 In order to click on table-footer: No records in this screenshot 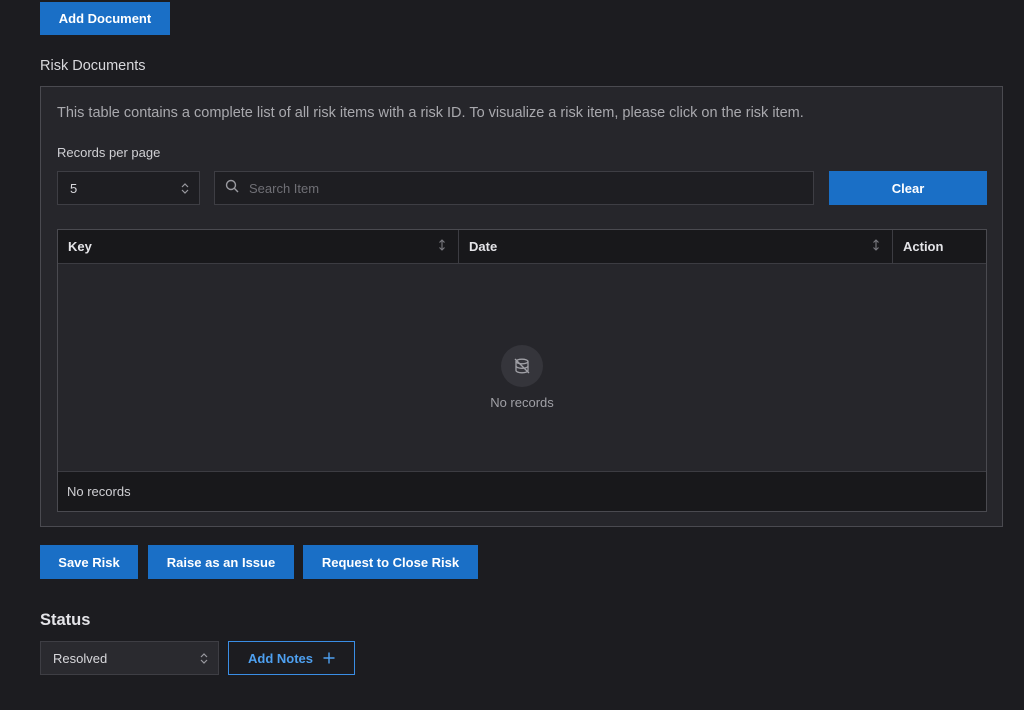, I will do `click(522, 491)`.